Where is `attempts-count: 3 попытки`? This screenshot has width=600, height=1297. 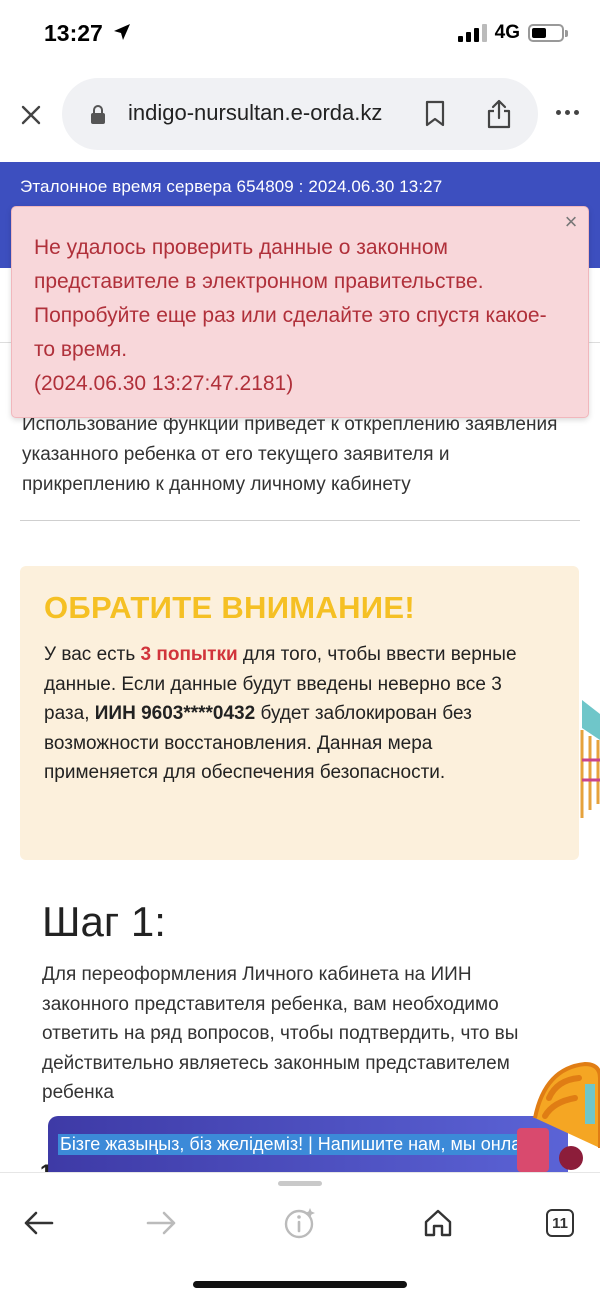 attempts-count: 3 попытки is located at coordinates (189, 654).